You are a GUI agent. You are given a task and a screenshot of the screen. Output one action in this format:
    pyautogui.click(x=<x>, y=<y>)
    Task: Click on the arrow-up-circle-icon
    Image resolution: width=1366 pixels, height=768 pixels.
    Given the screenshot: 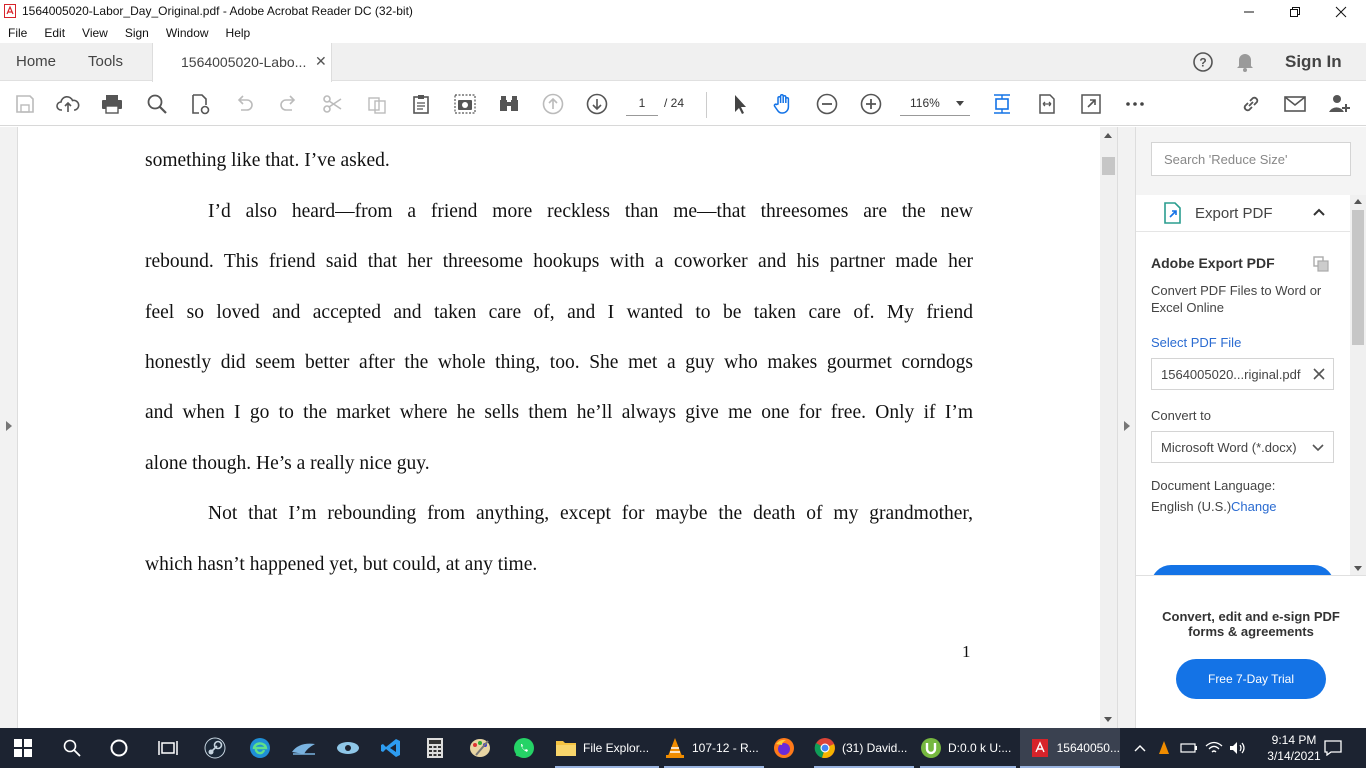 What is the action you would take?
    pyautogui.click(x=553, y=104)
    